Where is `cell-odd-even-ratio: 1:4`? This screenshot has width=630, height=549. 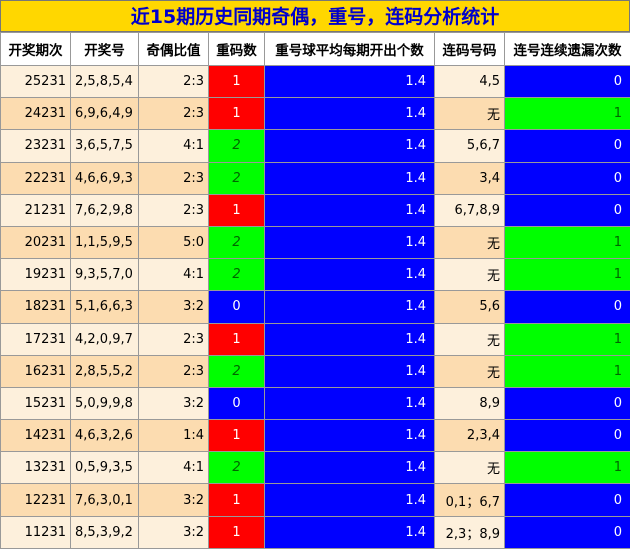 cell-odd-even-ratio: 1:4 is located at coordinates (174, 436).